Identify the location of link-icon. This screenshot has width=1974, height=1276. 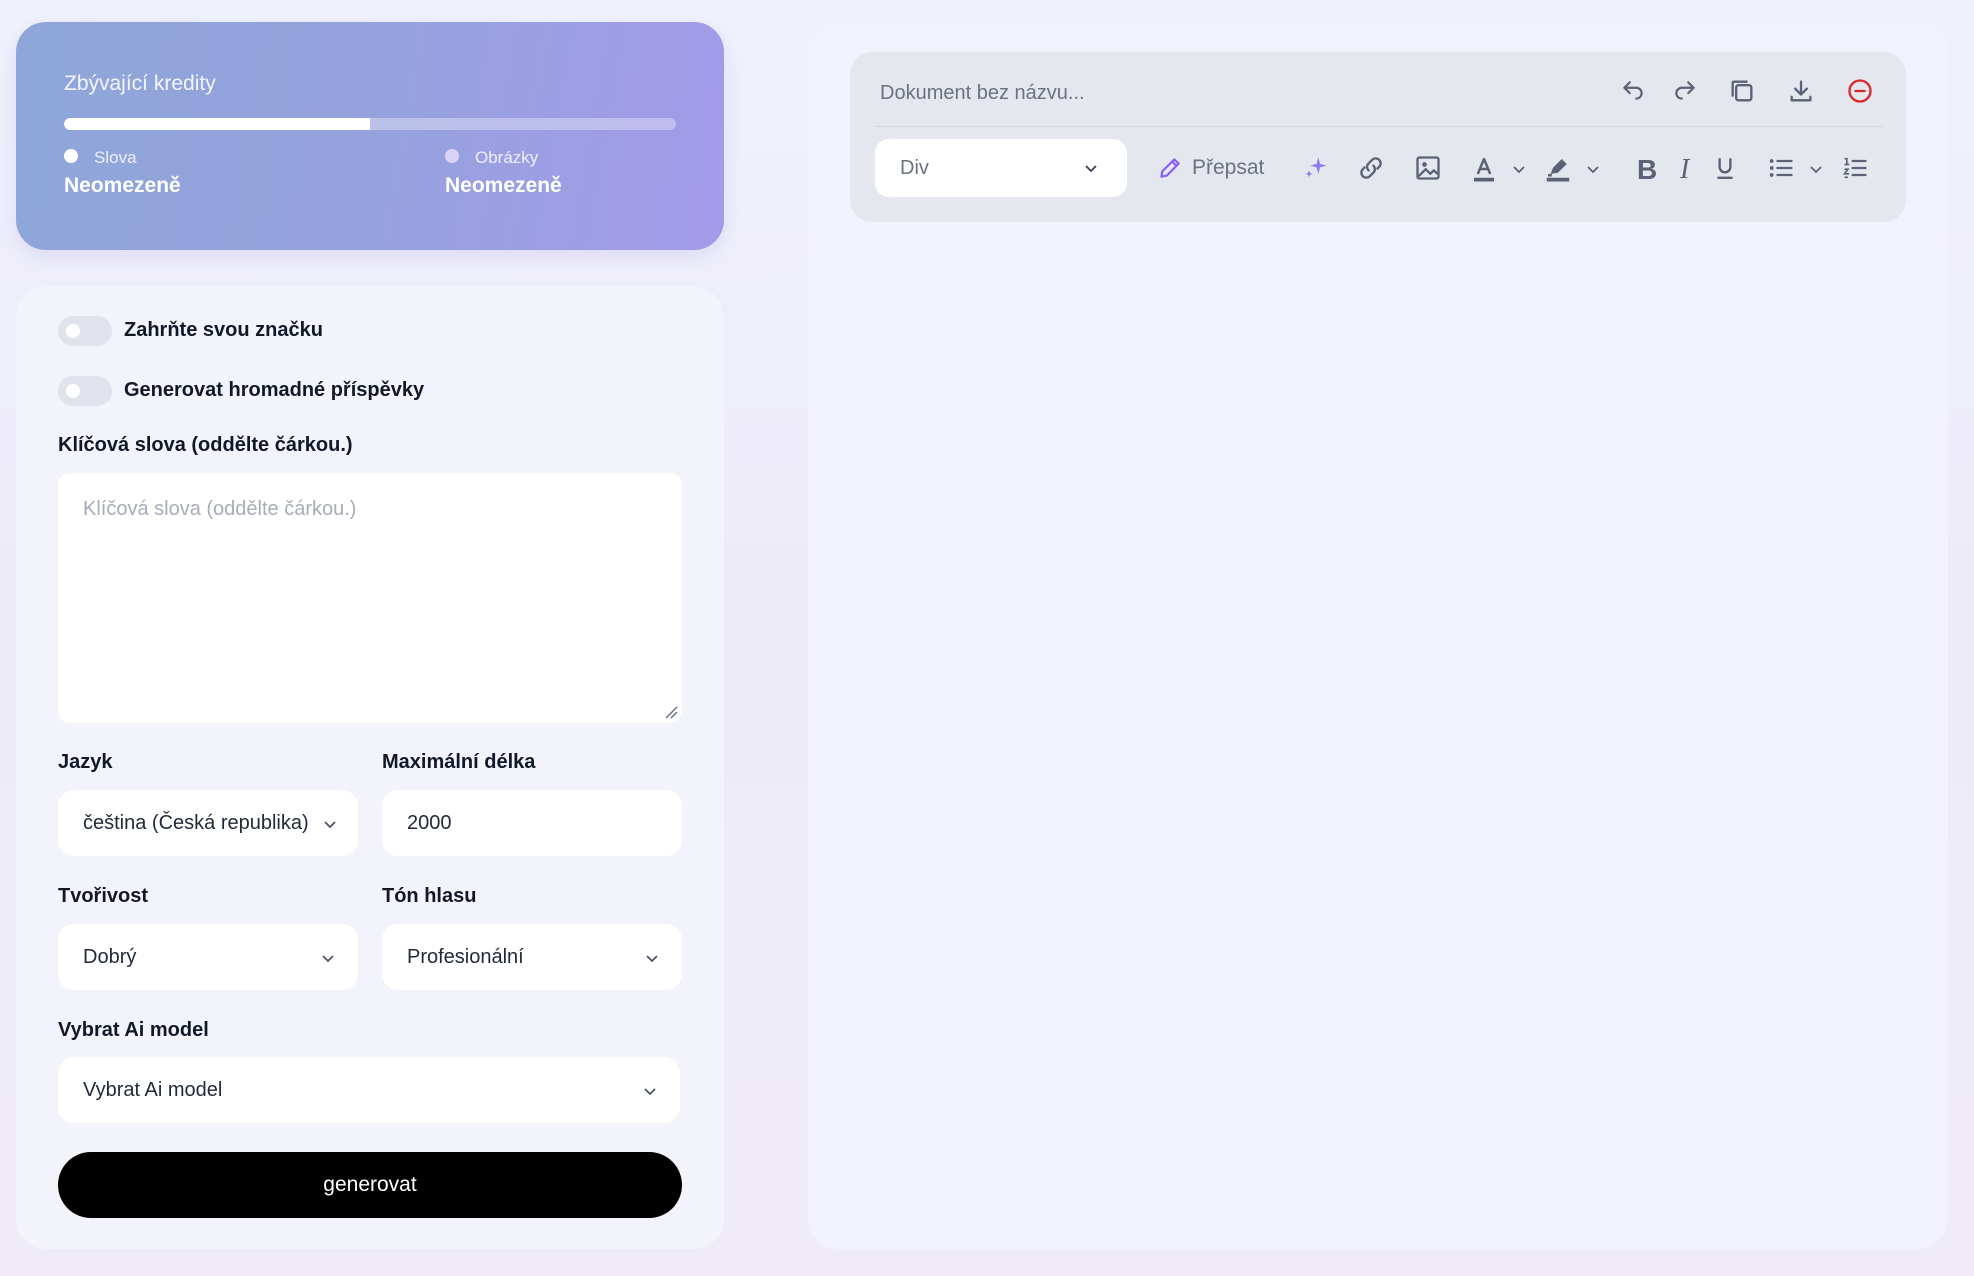
(1371, 168).